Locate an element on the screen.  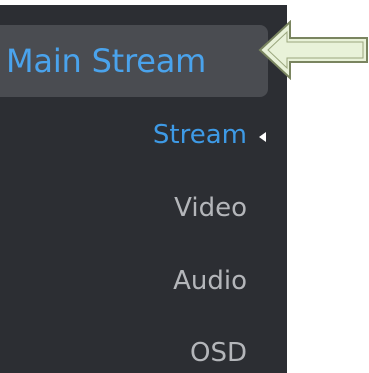
sidebar-item-osd: OSD is located at coordinates (218, 353).